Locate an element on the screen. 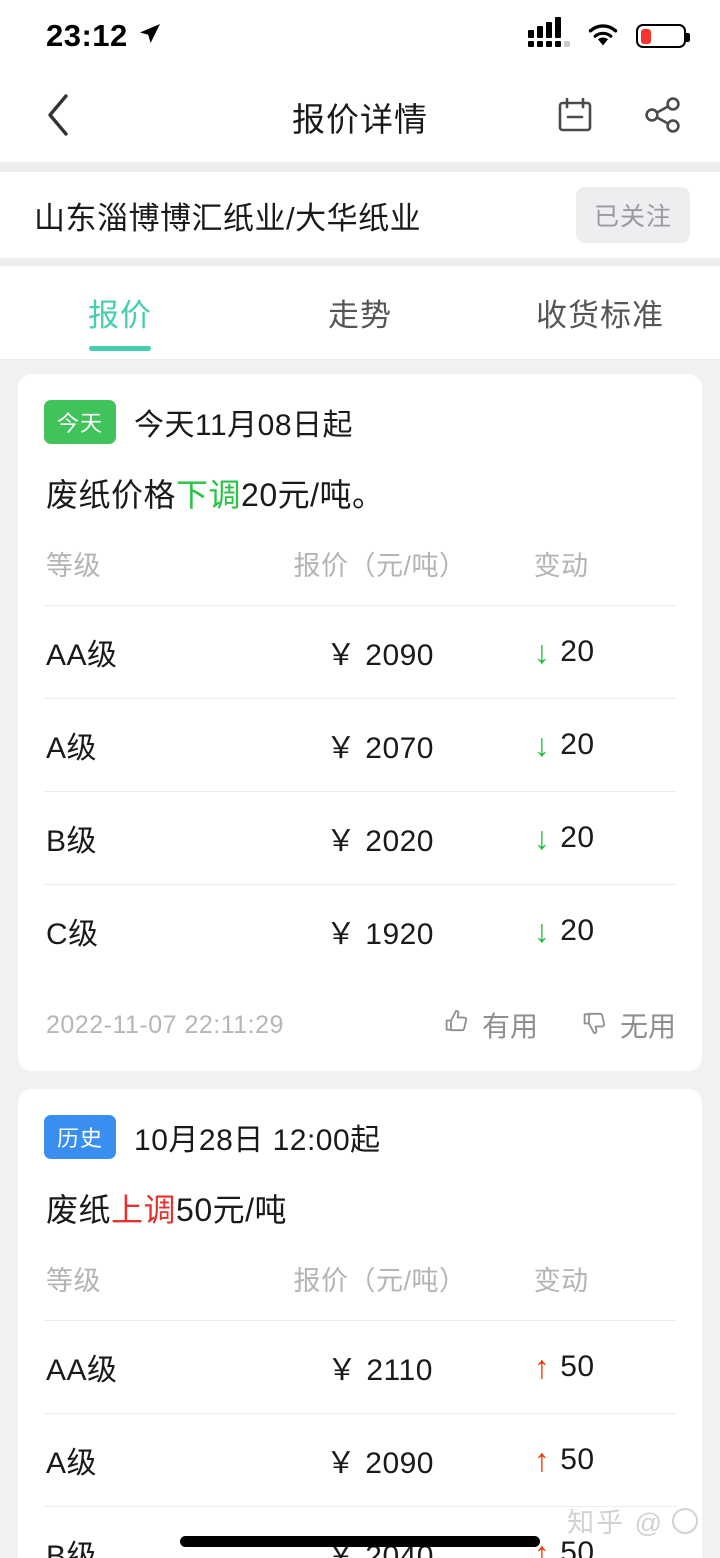  wifi-icon is located at coordinates (603, 36).